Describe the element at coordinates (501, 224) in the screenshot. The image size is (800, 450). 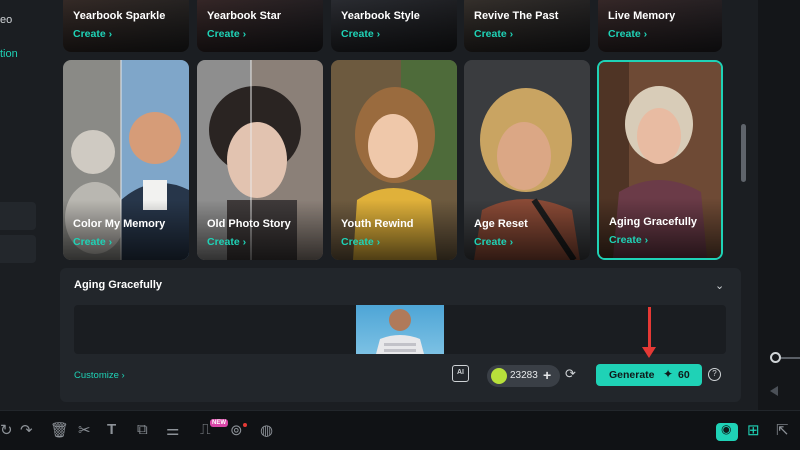
I see `card-title: Age Reset` at that location.